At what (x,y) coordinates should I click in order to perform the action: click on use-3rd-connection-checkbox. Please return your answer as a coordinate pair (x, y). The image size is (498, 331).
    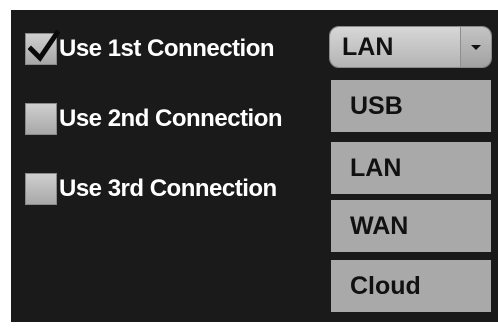
    Looking at the image, I should click on (41, 189).